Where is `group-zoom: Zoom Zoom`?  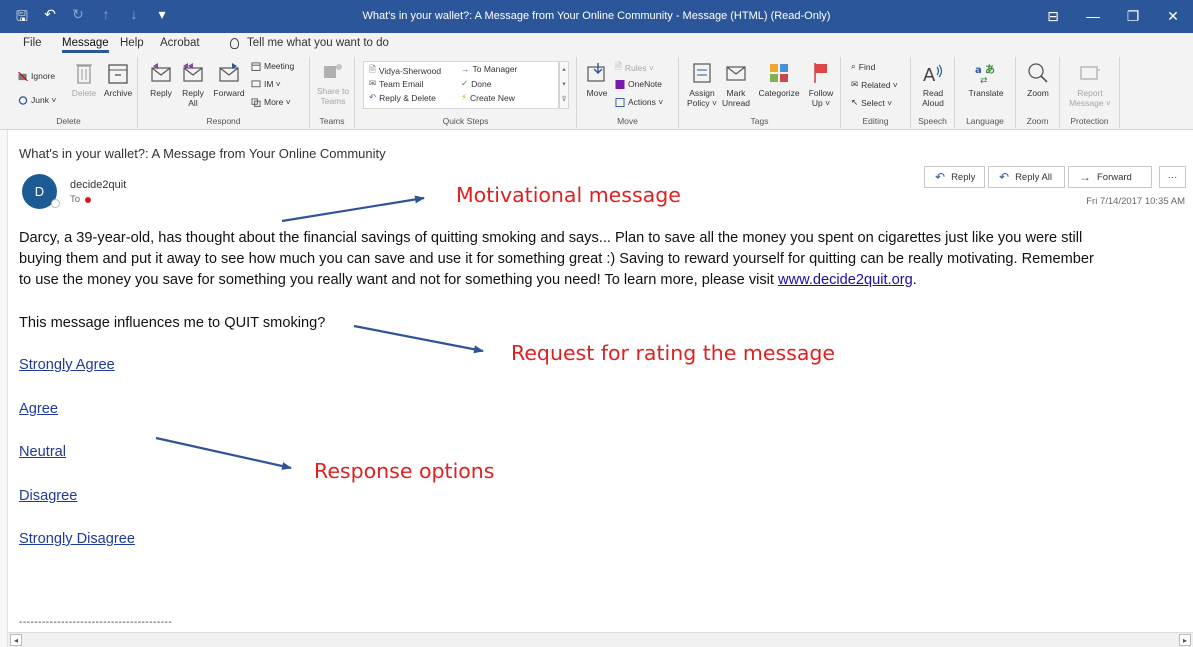 group-zoom: Zoom Zoom is located at coordinates (1038, 92).